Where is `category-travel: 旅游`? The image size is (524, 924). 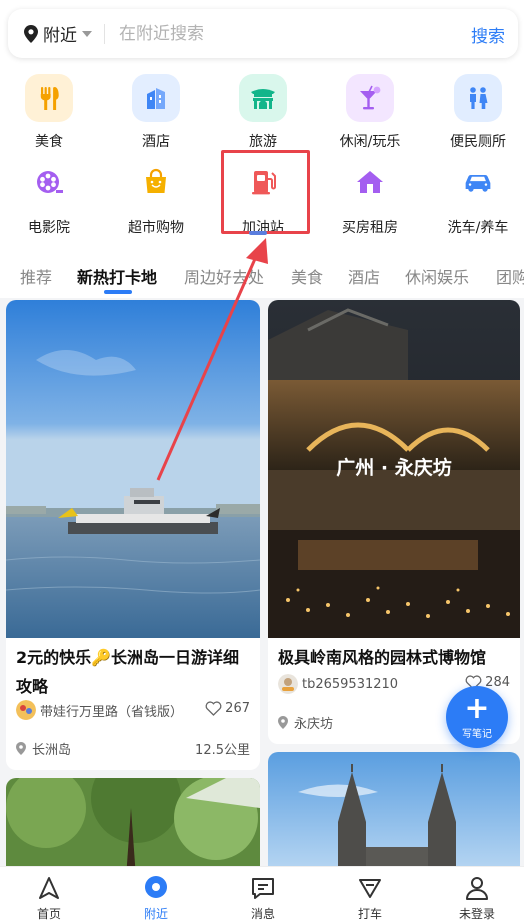
category-travel: 旅游 is located at coordinates (263, 114).